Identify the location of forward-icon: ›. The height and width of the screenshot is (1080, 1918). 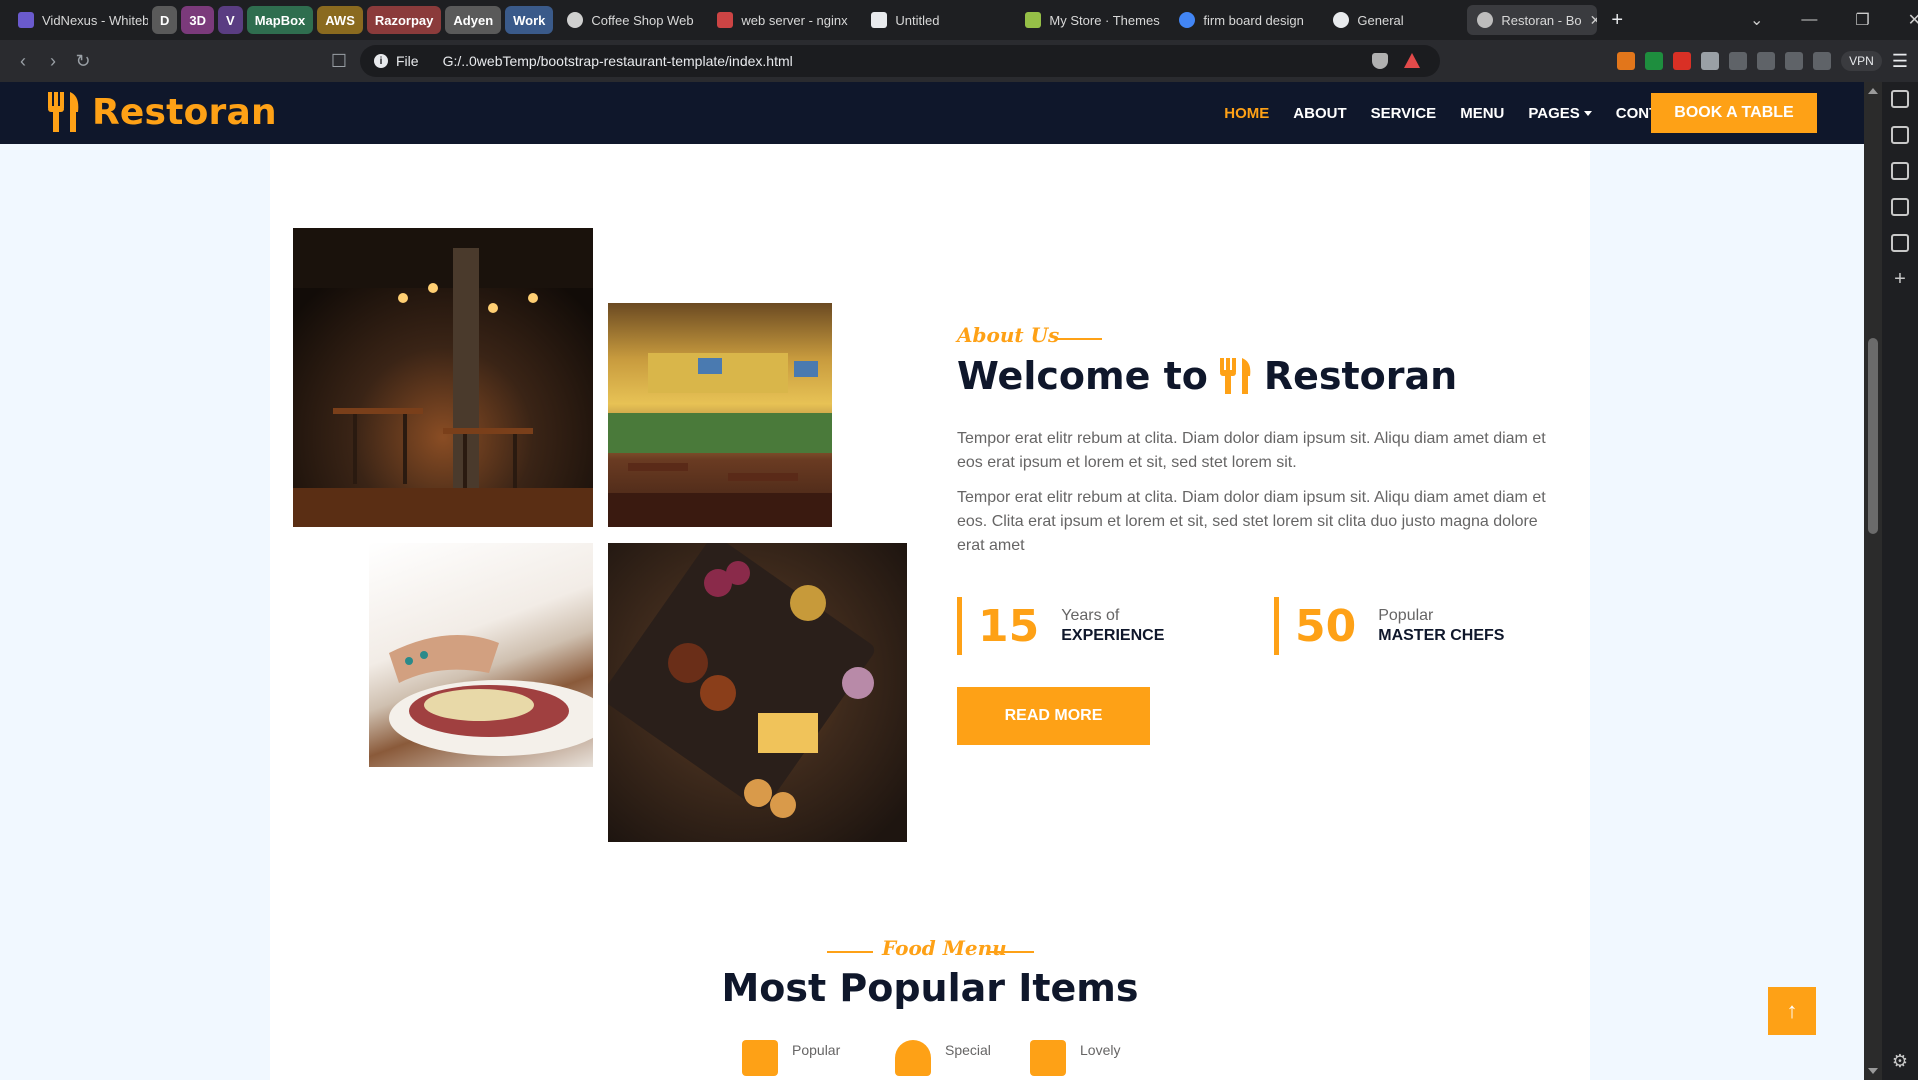
(53, 61).